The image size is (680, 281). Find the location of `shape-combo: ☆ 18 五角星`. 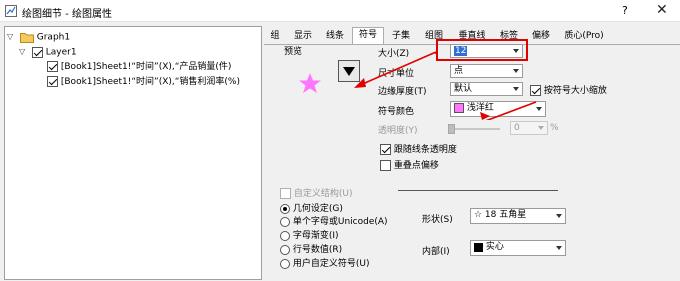

shape-combo: ☆ 18 五角星 is located at coordinates (518, 216).